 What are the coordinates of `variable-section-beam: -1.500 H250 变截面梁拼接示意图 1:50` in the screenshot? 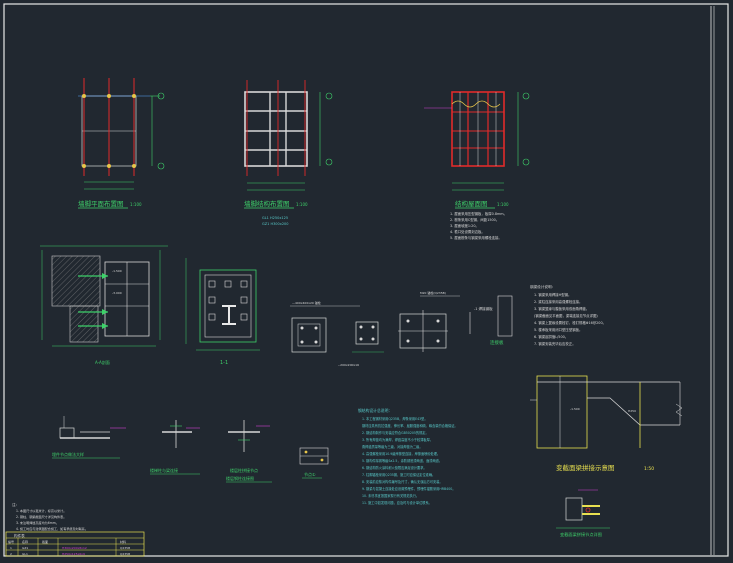 It's located at (606, 423).